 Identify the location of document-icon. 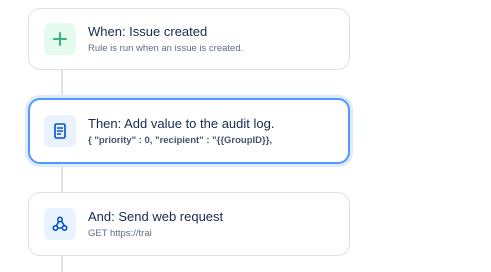
(60, 131).